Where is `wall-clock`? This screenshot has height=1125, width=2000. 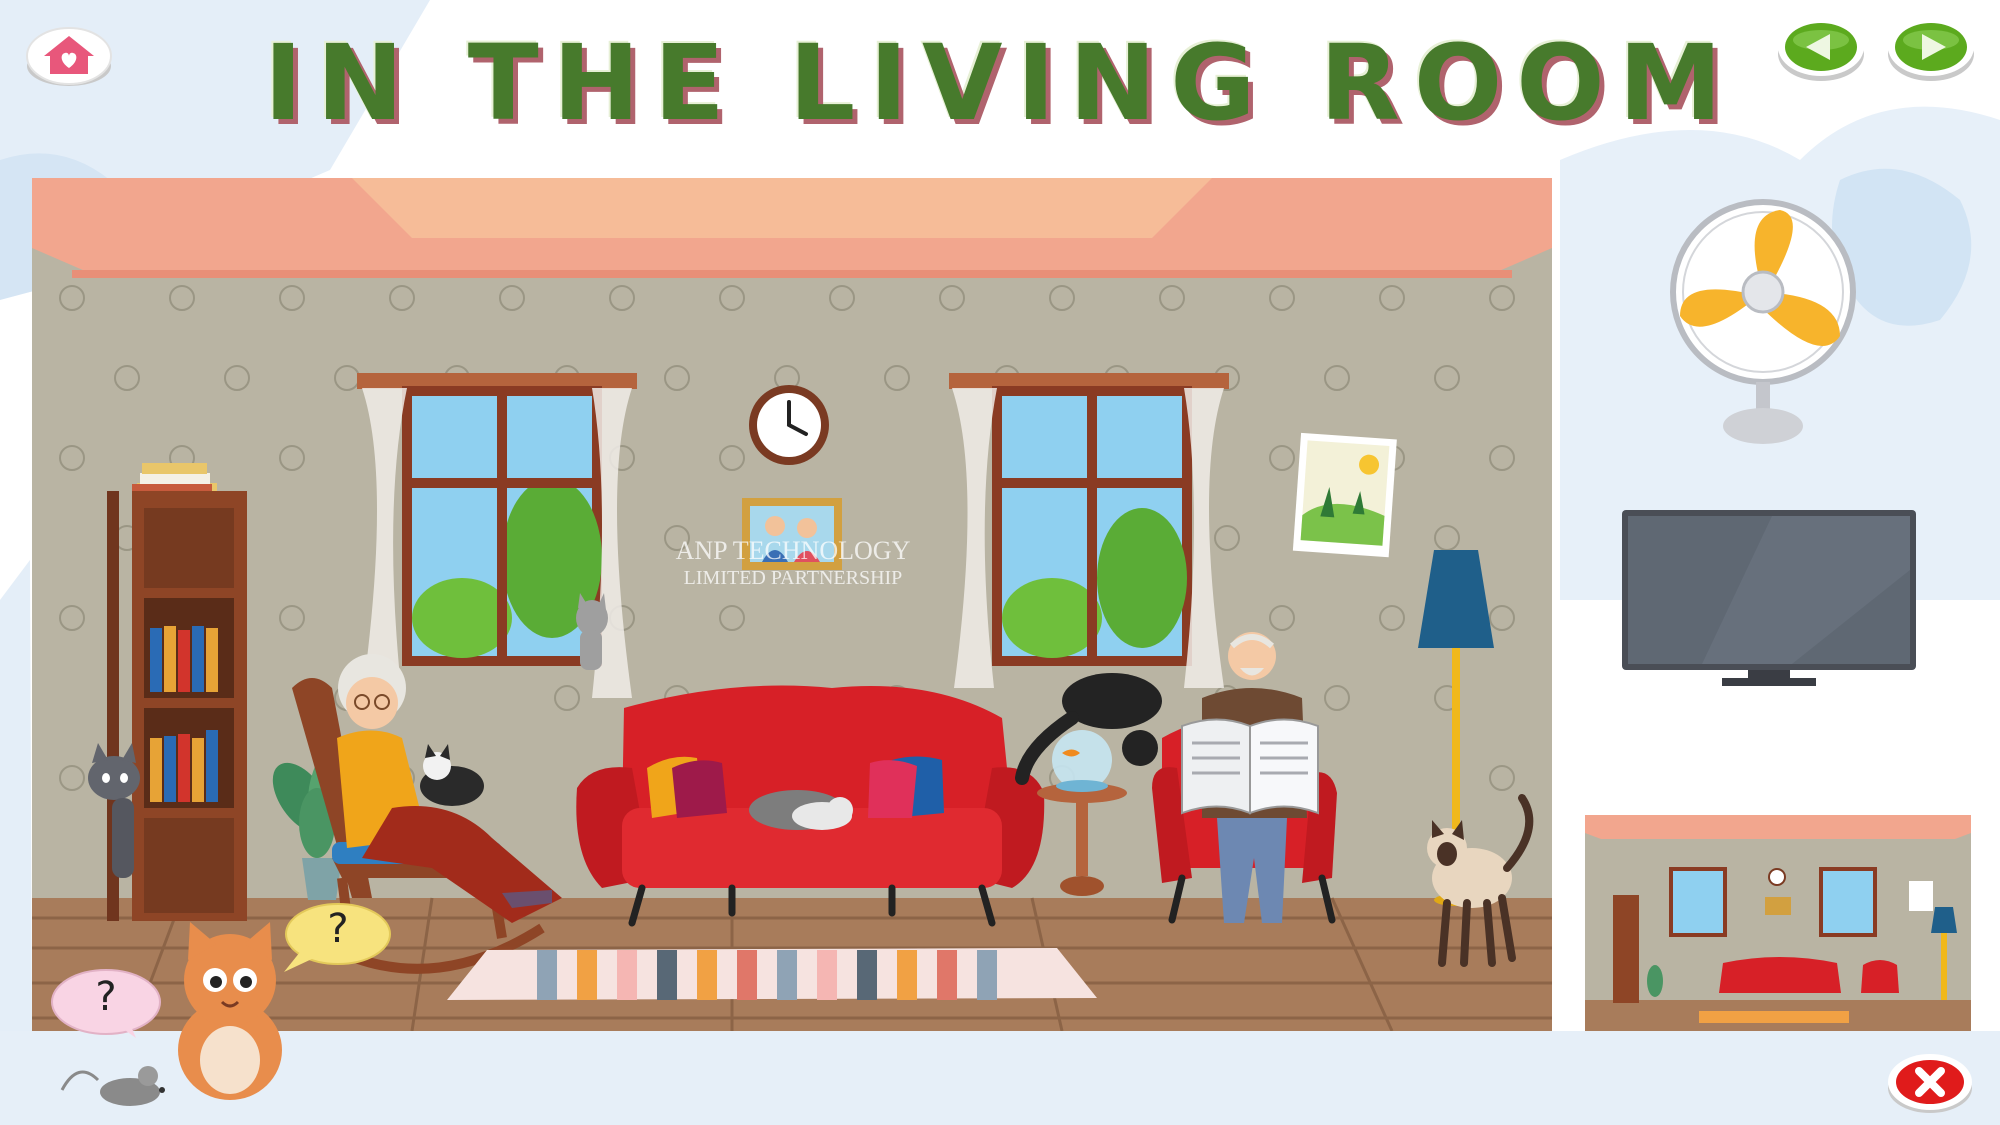 wall-clock is located at coordinates (789, 425).